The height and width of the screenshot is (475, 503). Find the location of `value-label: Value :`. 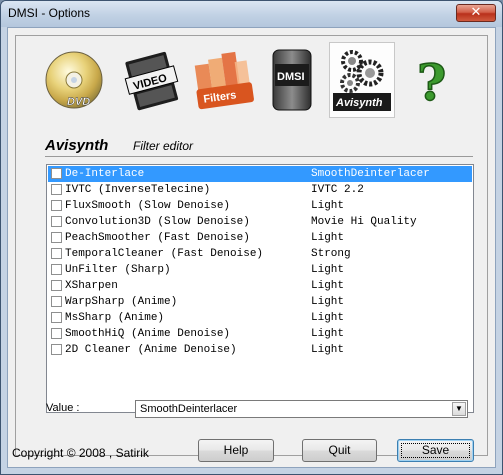

value-label: Value : is located at coordinates (63, 408).